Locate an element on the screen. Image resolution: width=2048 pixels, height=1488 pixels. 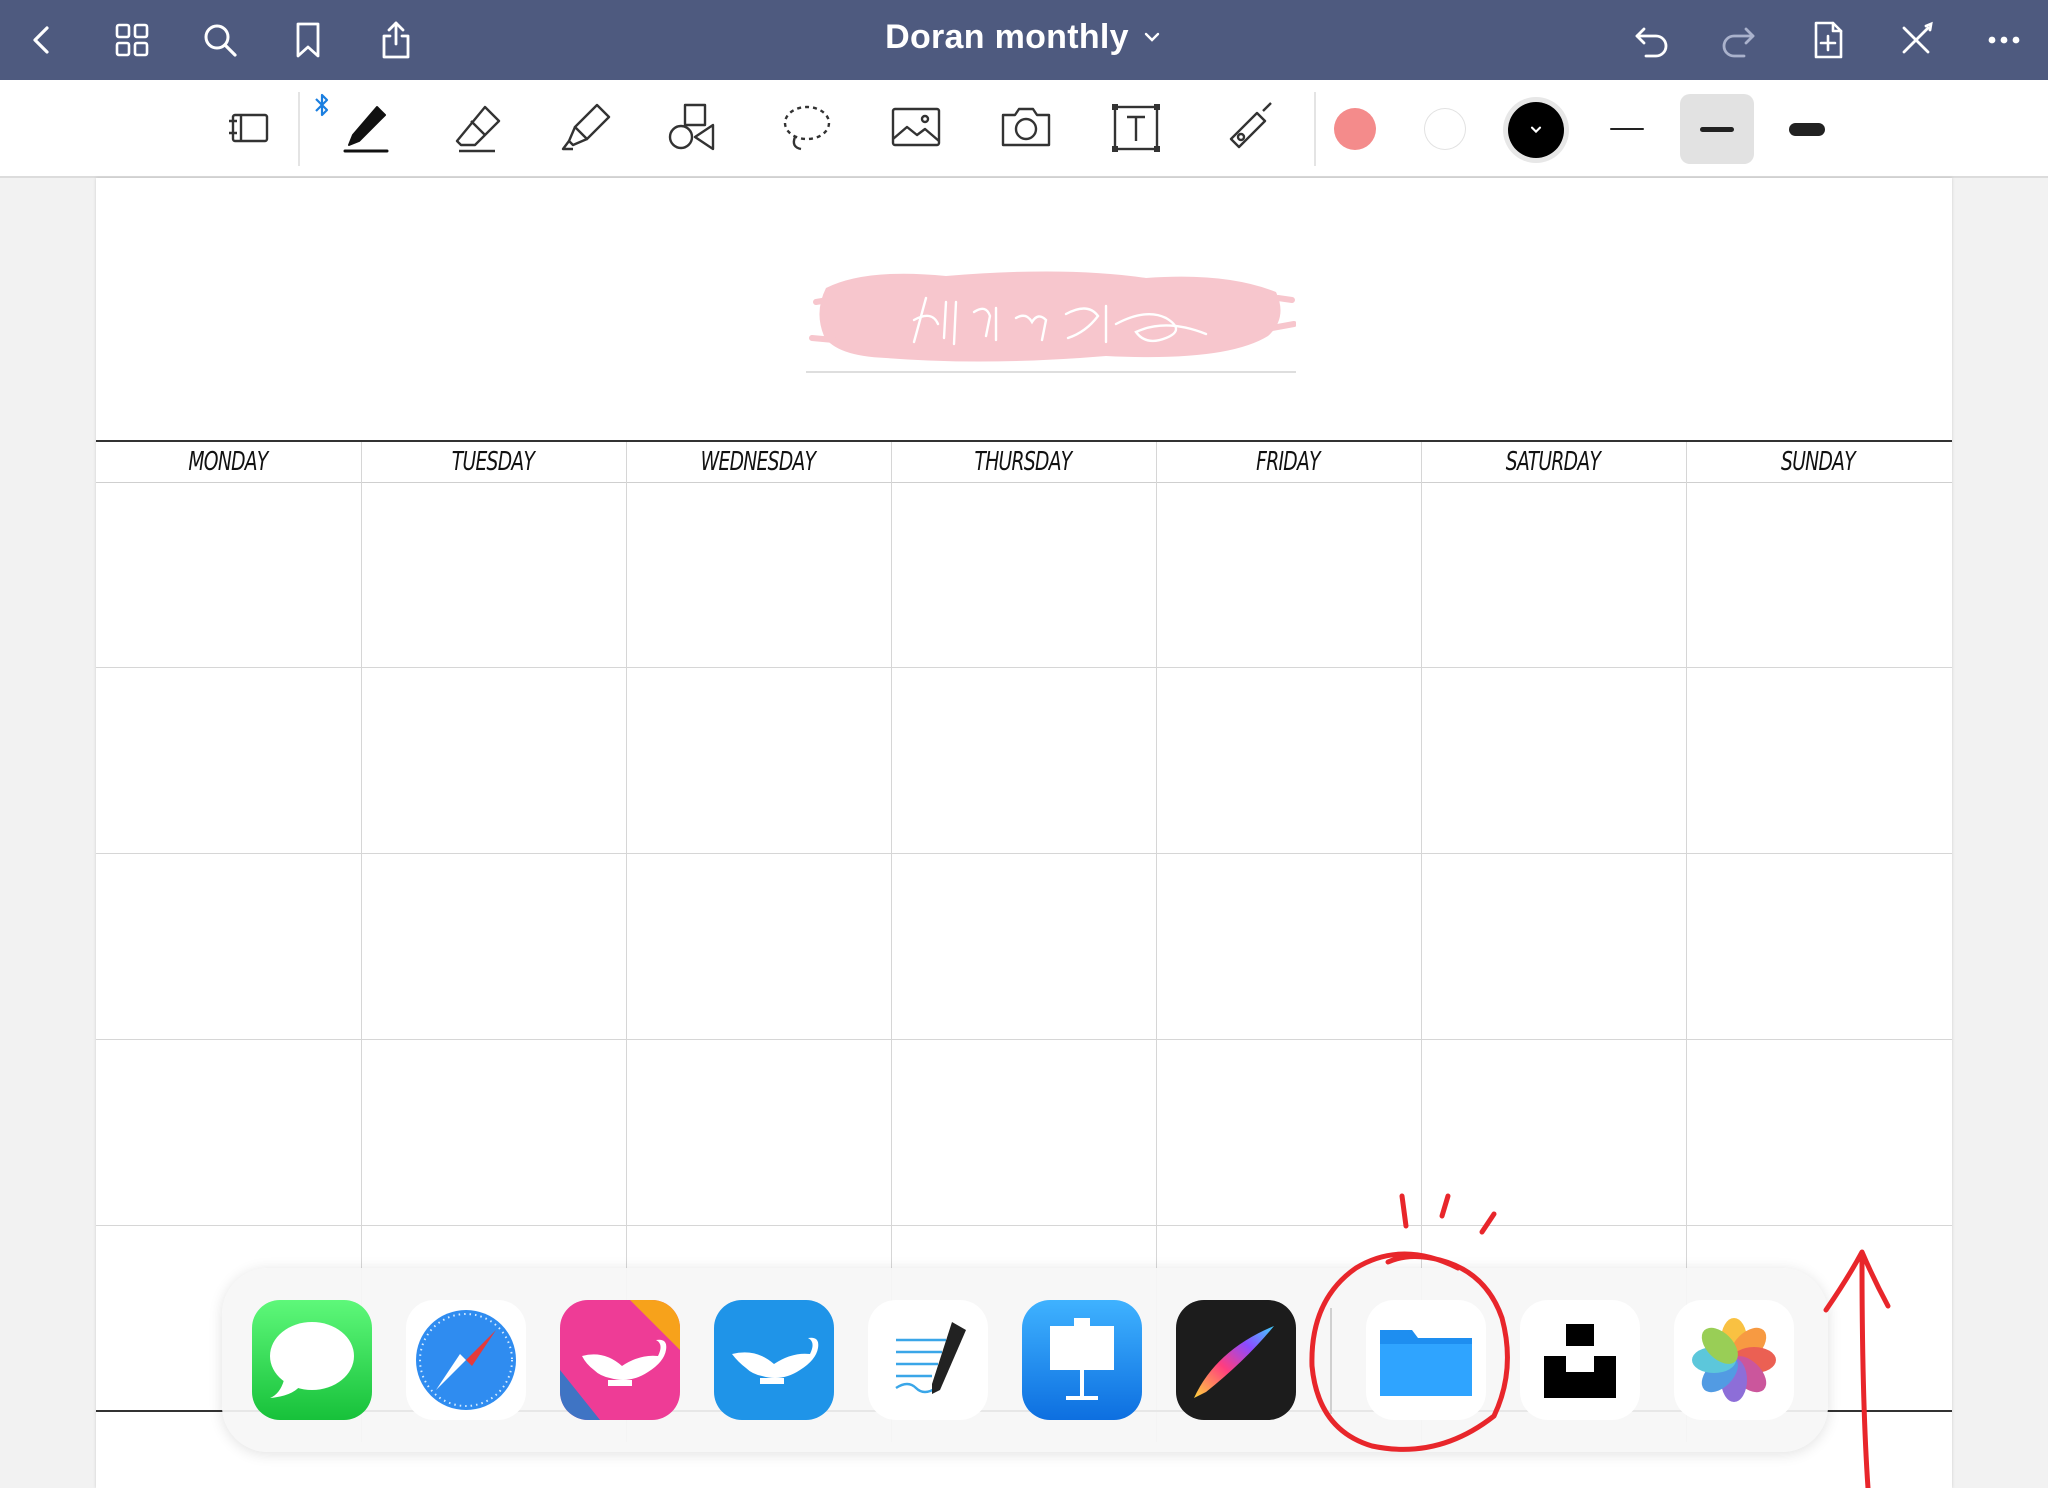
app-dock is located at coordinates (1025, 1360).